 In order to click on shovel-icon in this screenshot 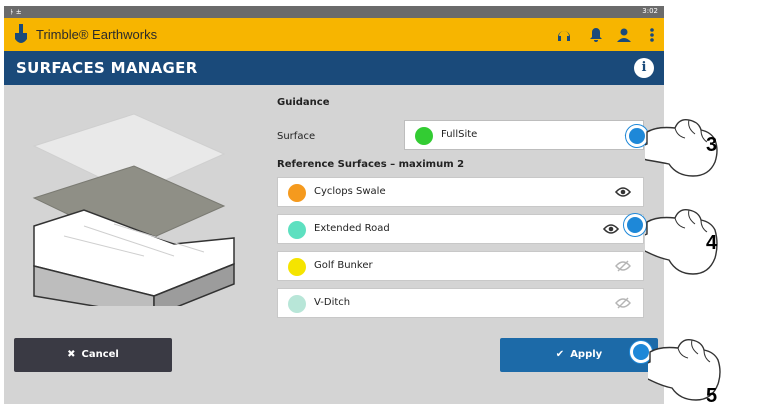, I will do `click(21, 33)`.